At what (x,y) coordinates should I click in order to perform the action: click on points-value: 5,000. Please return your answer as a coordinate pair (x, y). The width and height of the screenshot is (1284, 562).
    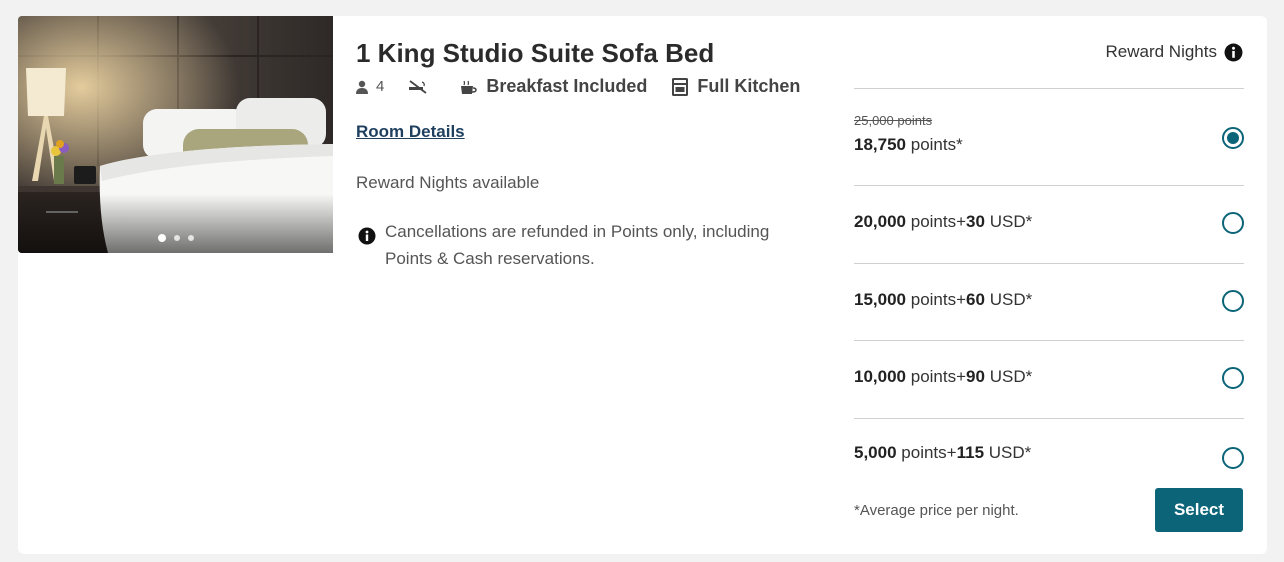
    Looking at the image, I should click on (875, 452).